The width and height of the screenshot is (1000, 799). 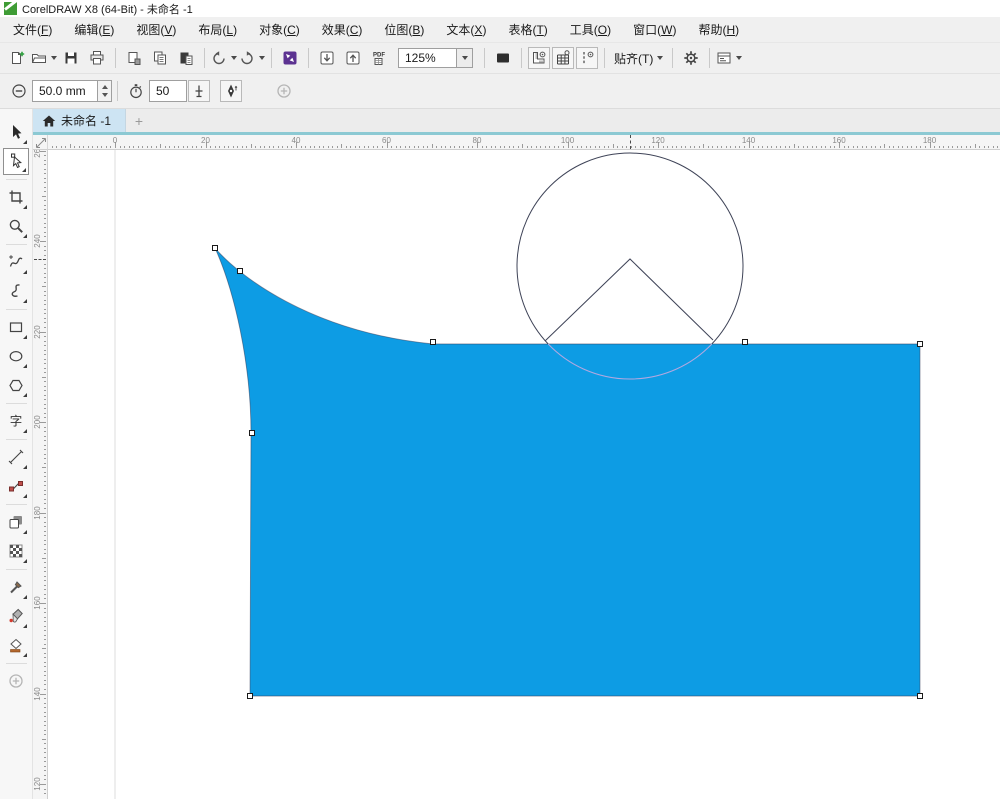 I want to click on pick-tool, so click(x=16, y=132).